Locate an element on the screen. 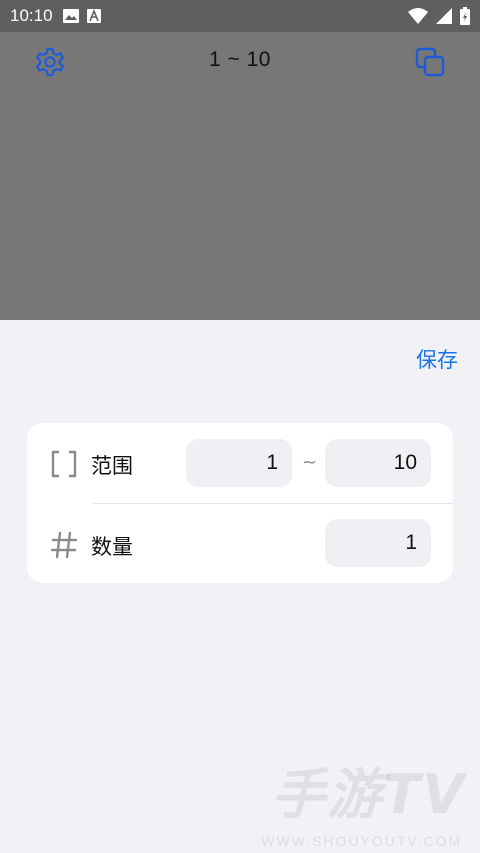  watermark-url: WWW.SHOUYOUTV.COM is located at coordinates (361, 841).